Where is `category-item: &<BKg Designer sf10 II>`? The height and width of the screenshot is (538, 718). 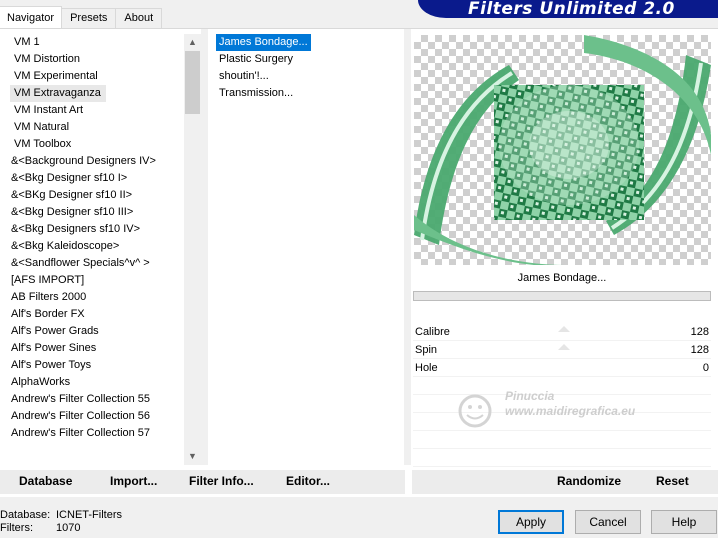 category-item: &<BKg Designer sf10 II> is located at coordinates (92, 195).